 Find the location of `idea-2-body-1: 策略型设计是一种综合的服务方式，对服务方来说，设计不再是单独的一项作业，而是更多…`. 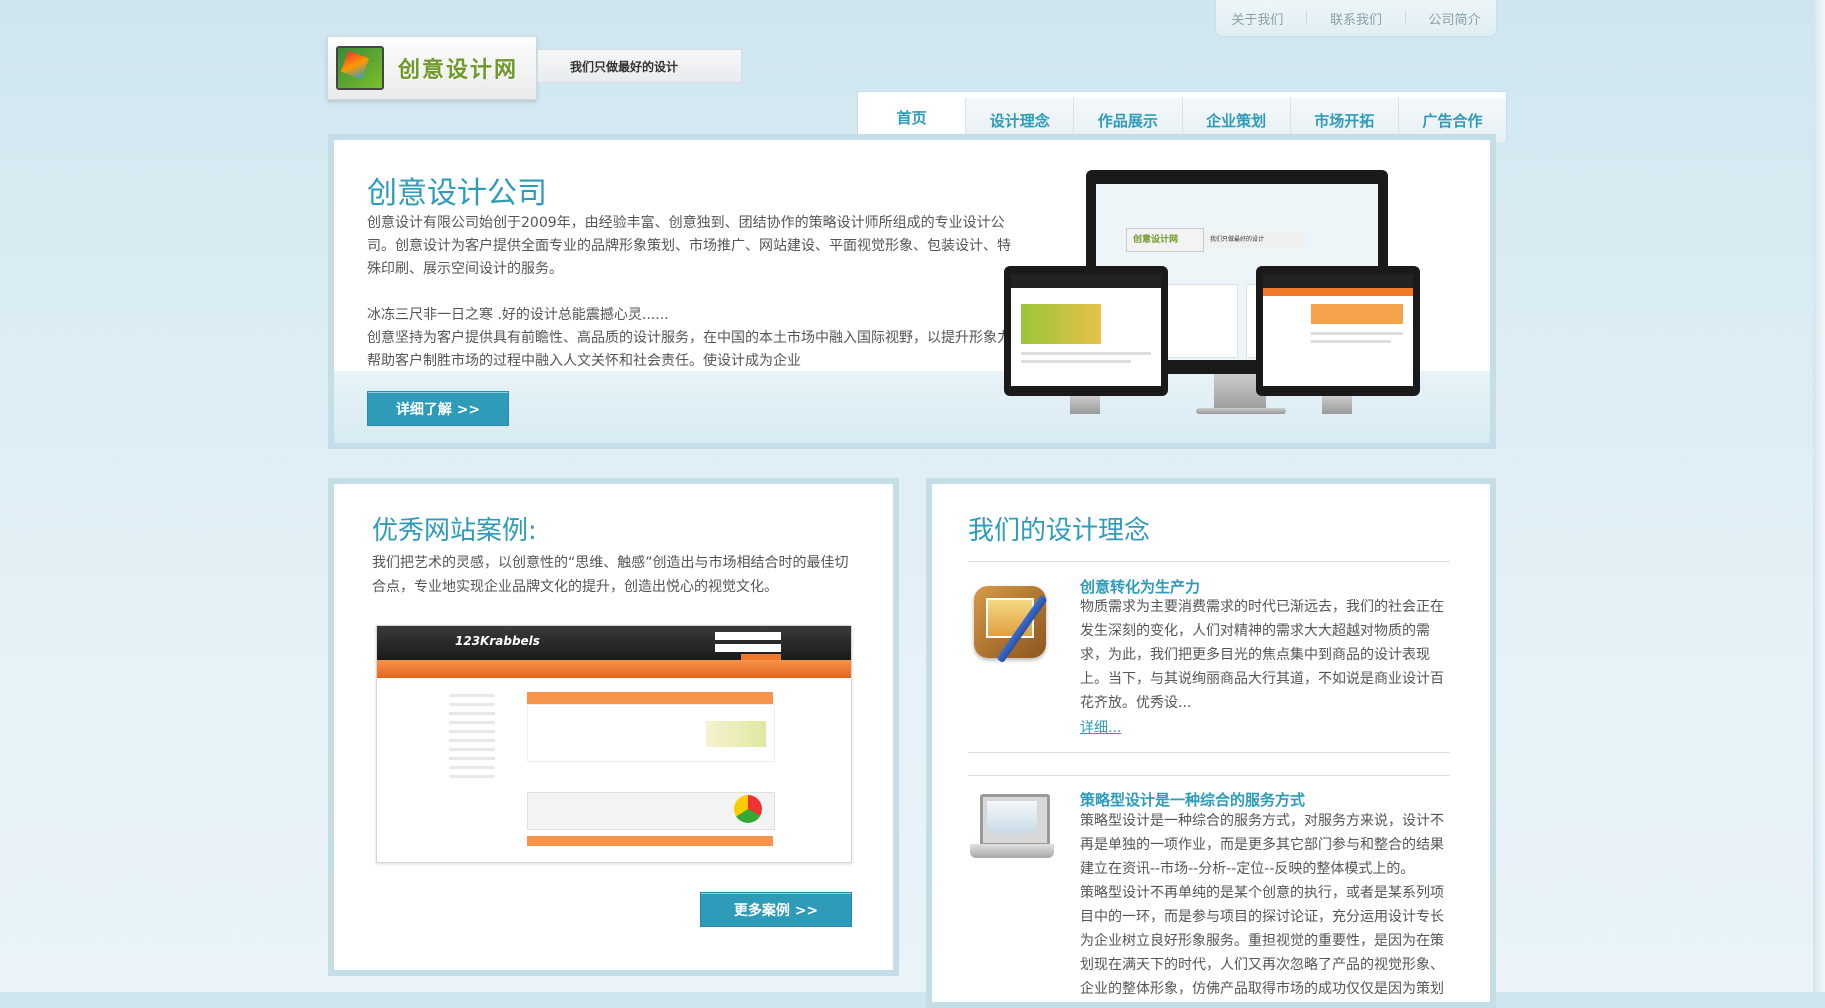

idea-2-body-1: 策略型设计是一种综合的服务方式，对服务方来说，设计不再是单独的一项作业，而是更多… is located at coordinates (1262, 845).